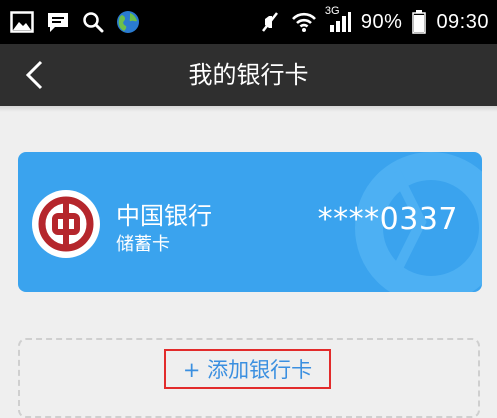 This screenshot has height=418, width=497. I want to click on page-title: 我的银行卡, so click(248, 75).